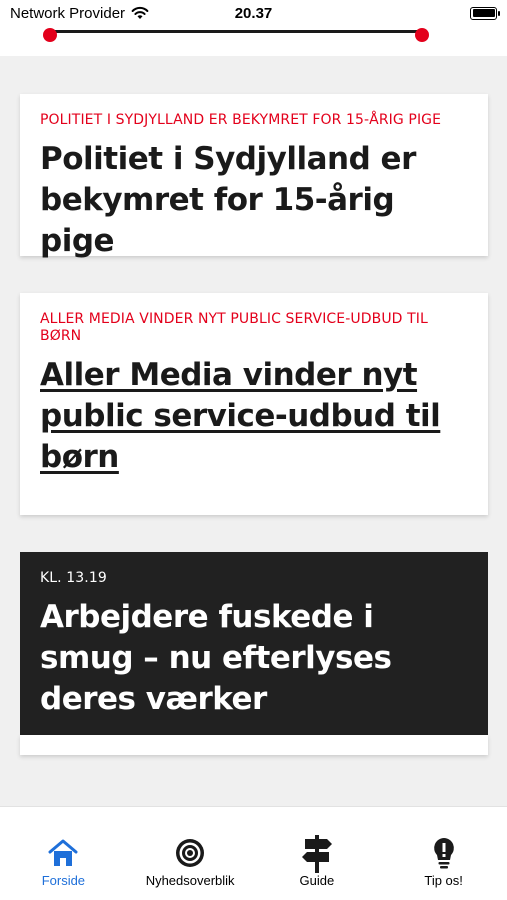 The image size is (507, 900). I want to click on battery-icon, so click(485, 13).